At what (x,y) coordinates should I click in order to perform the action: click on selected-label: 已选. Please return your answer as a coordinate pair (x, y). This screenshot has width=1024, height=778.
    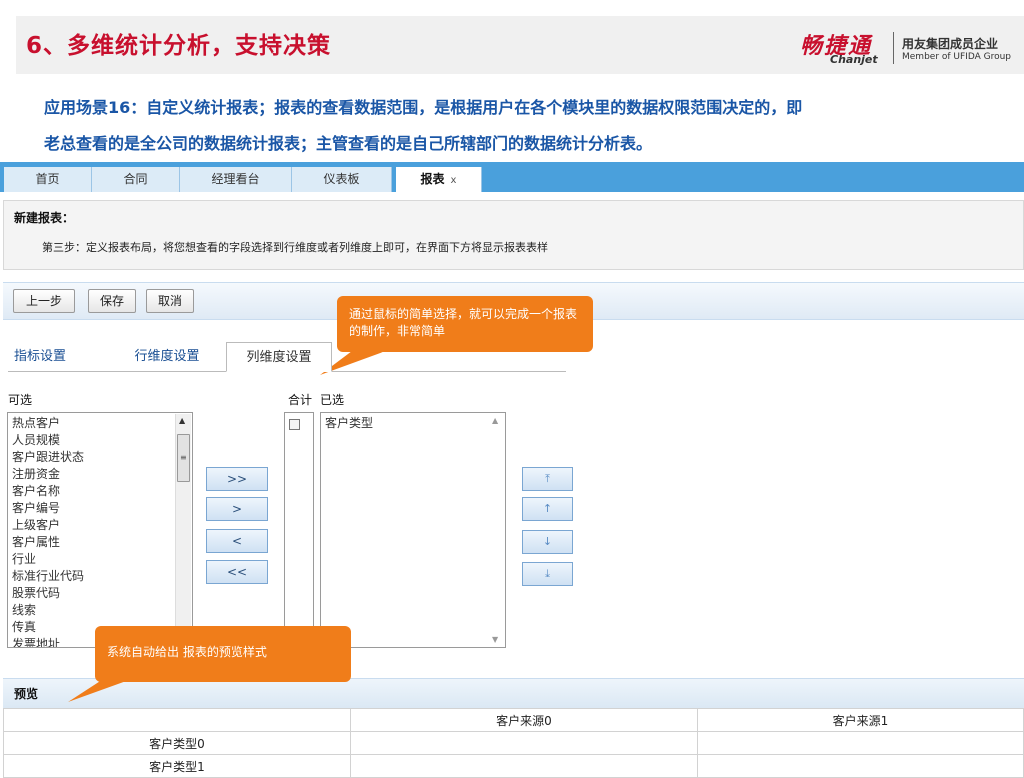
    Looking at the image, I should click on (332, 400).